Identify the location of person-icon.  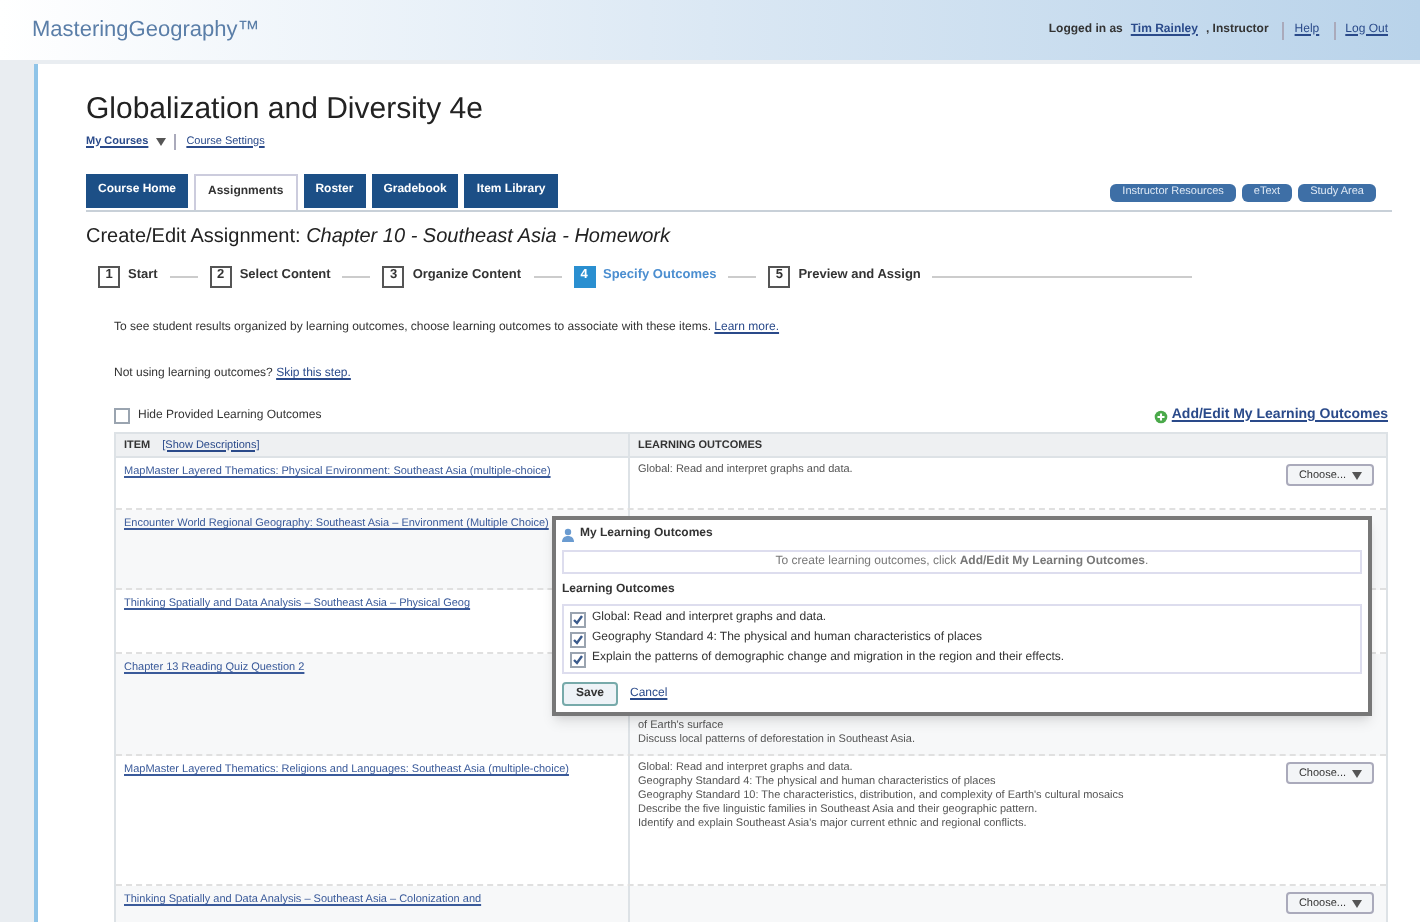
(568, 535).